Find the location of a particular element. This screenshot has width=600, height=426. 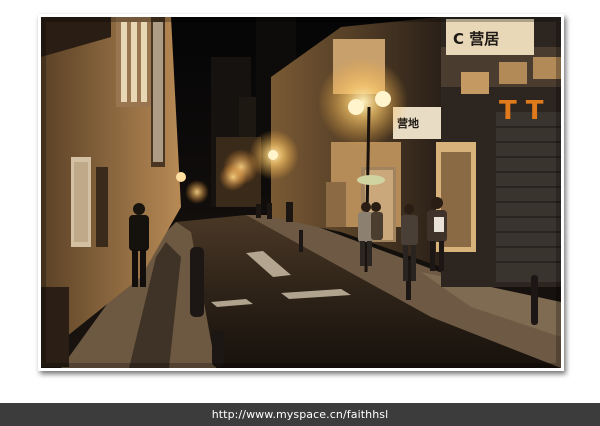

flower-basket is located at coordinates (371, 180).